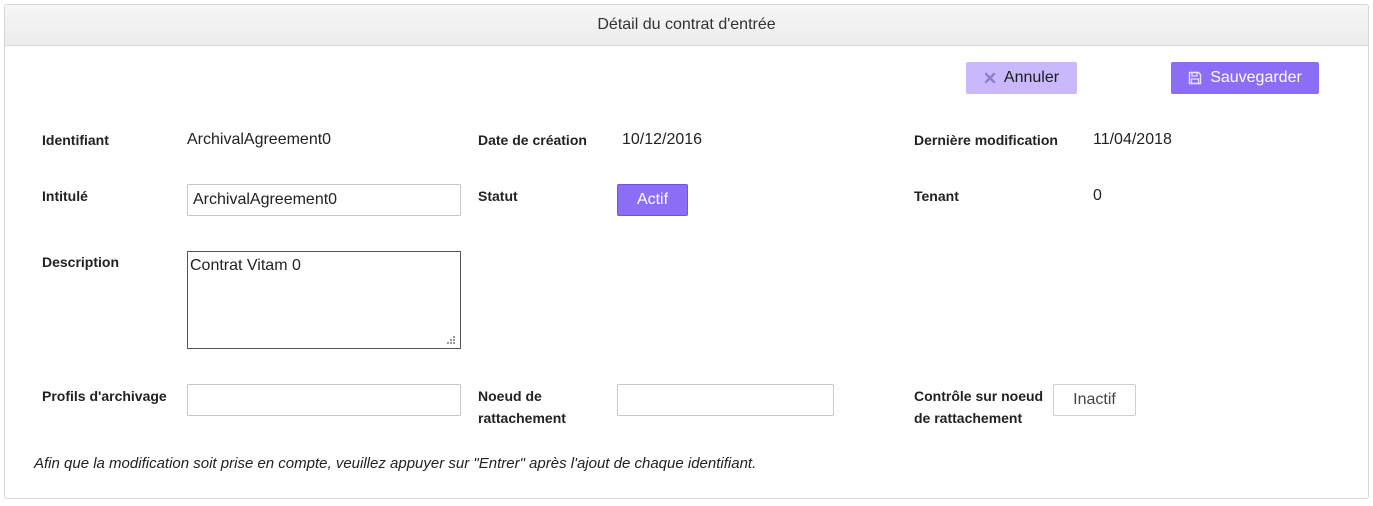 The height and width of the screenshot is (506, 1373). What do you see at coordinates (81, 262) in the screenshot?
I see `description-label: Description` at bounding box center [81, 262].